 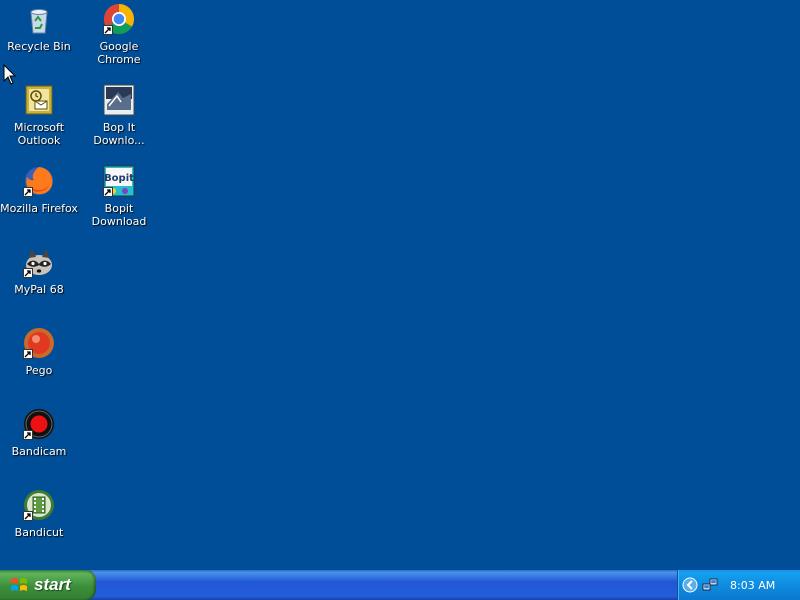 I want to click on taskbar: start 8:03 AM, so click(x=400, y=585).